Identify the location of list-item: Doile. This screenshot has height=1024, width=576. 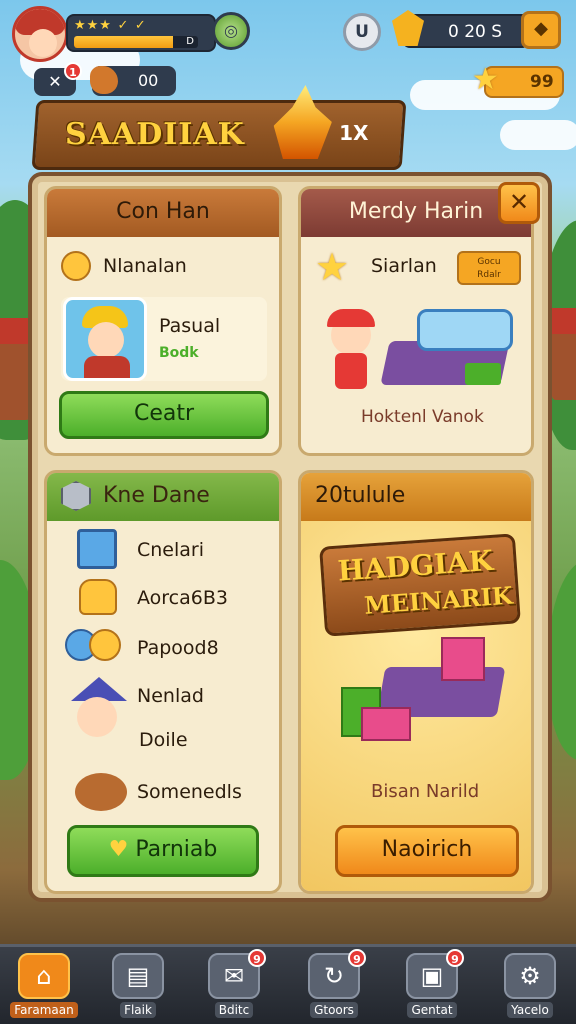
(163, 740).